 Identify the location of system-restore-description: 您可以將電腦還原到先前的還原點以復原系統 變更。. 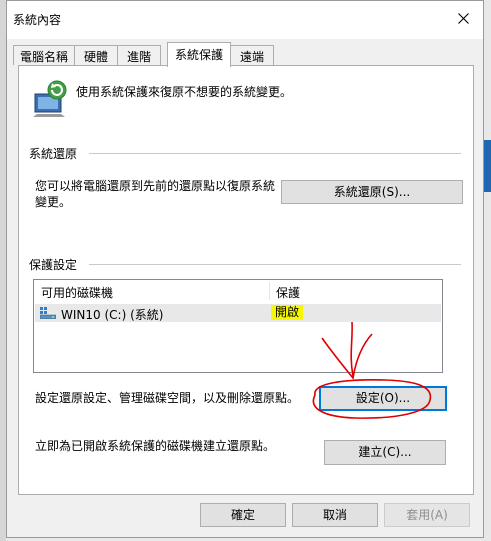
(155, 194).